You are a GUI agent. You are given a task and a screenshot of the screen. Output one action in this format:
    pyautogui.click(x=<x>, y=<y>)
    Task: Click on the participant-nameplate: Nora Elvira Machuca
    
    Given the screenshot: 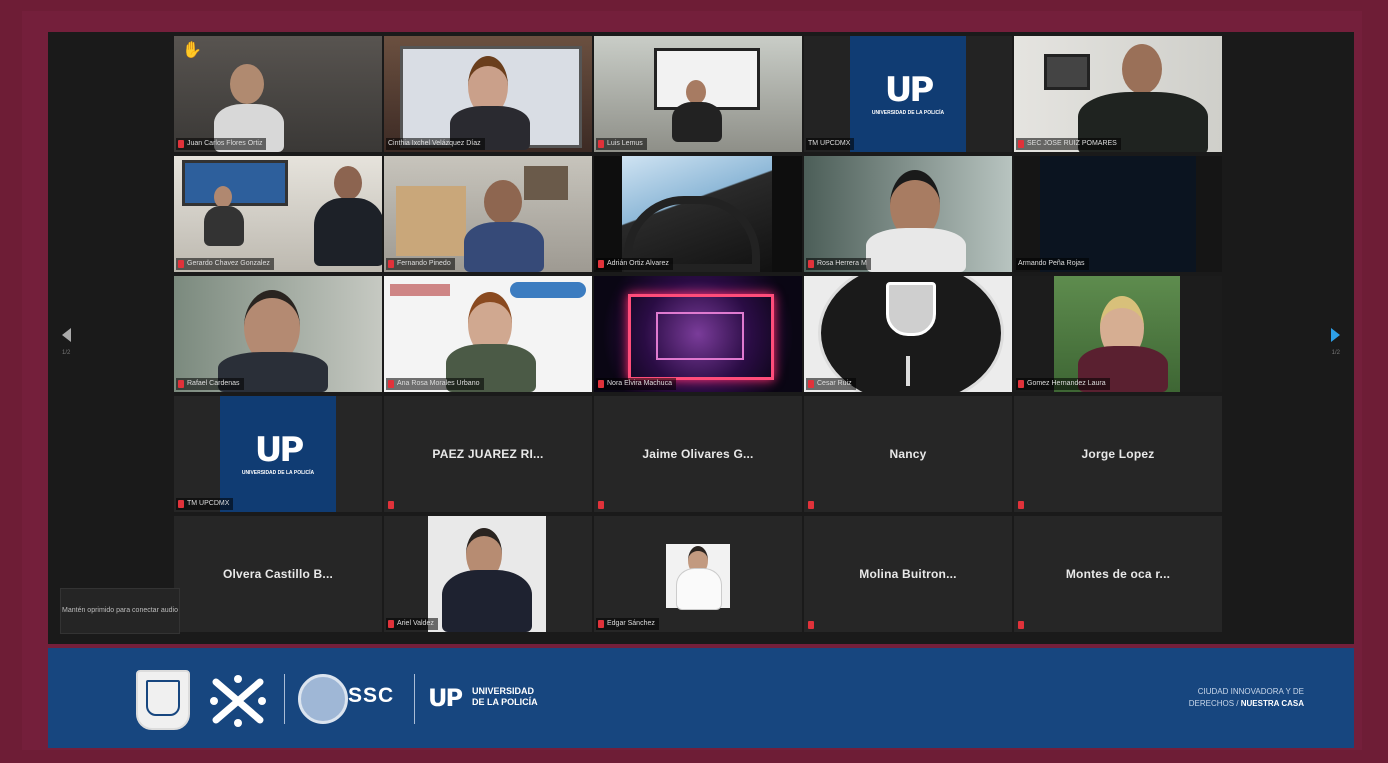 What is the action you would take?
    pyautogui.click(x=636, y=384)
    